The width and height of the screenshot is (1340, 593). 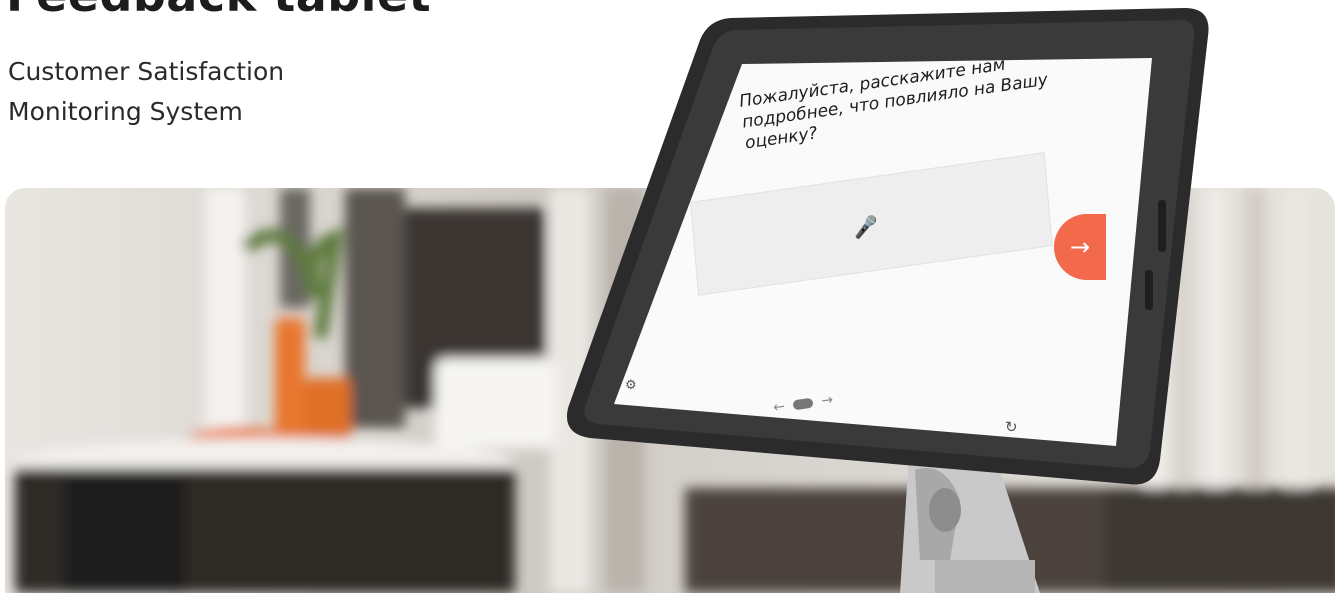 I want to click on pager-prev-arrow: ←, so click(x=779, y=407).